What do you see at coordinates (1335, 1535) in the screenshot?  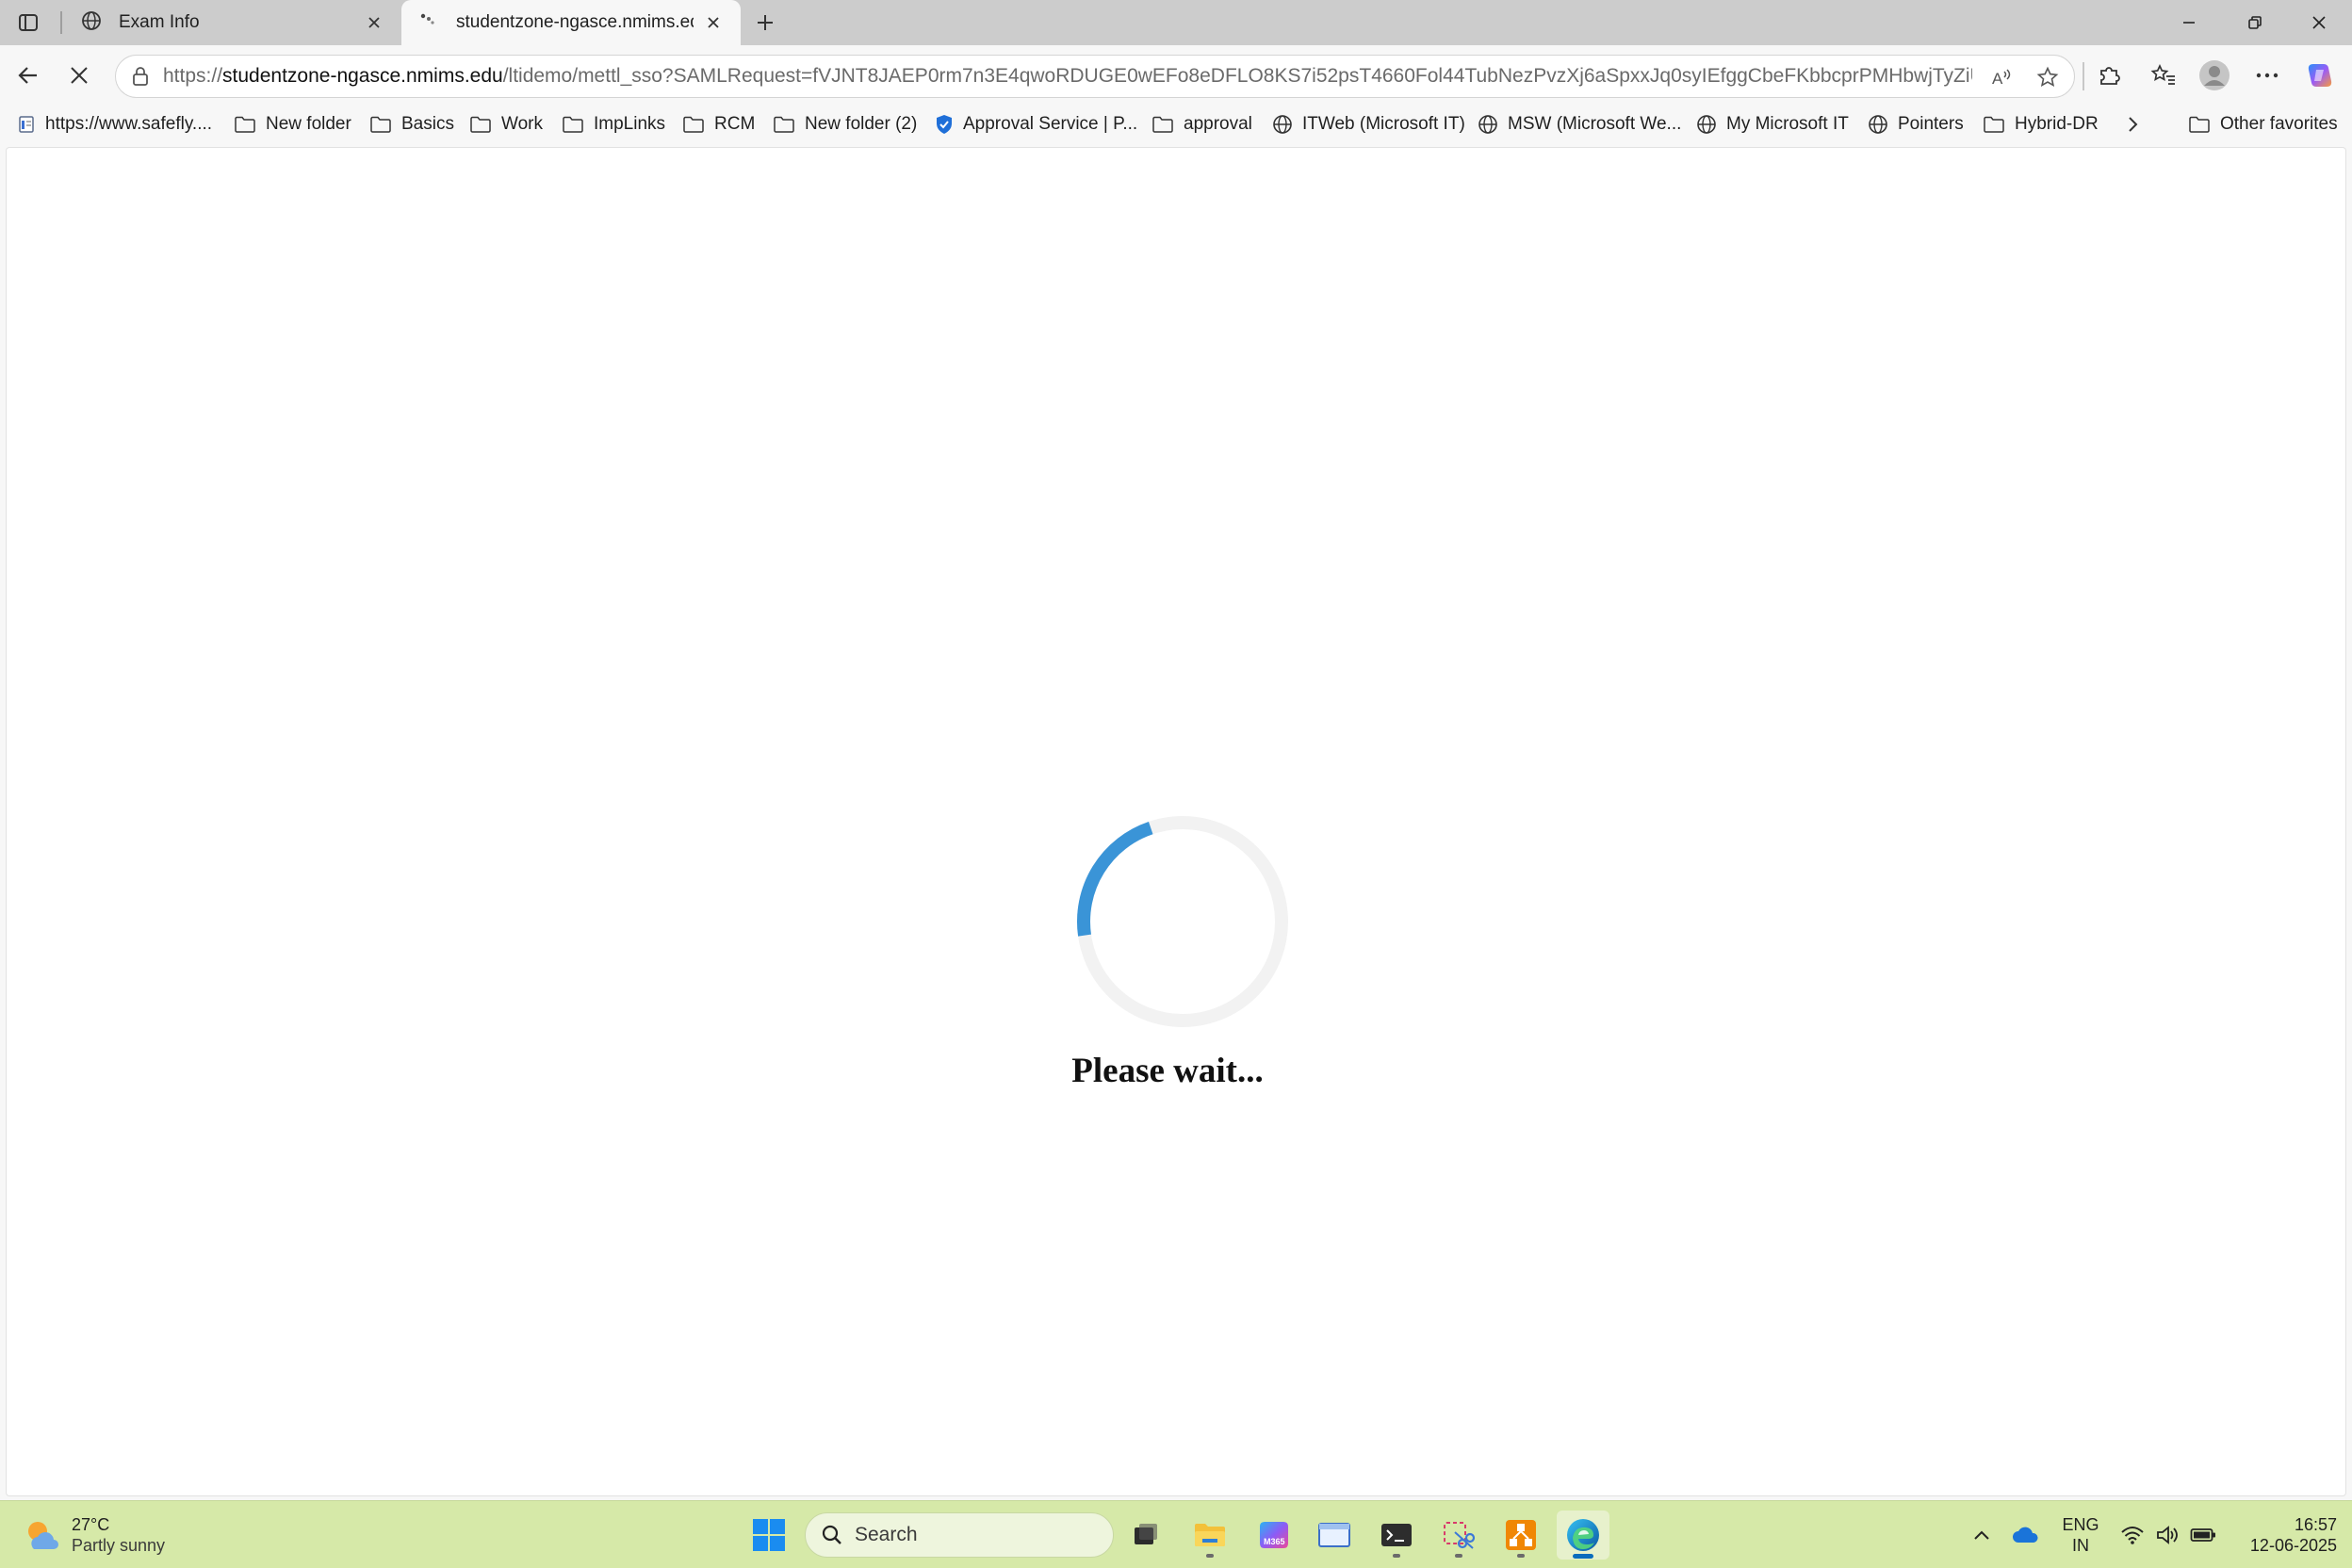 I see `taskbar-app-window` at bounding box center [1335, 1535].